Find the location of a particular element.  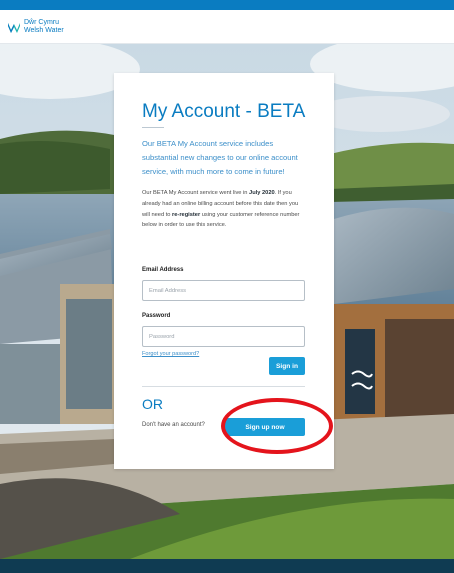

info-date: July 2020 is located at coordinates (262, 193).